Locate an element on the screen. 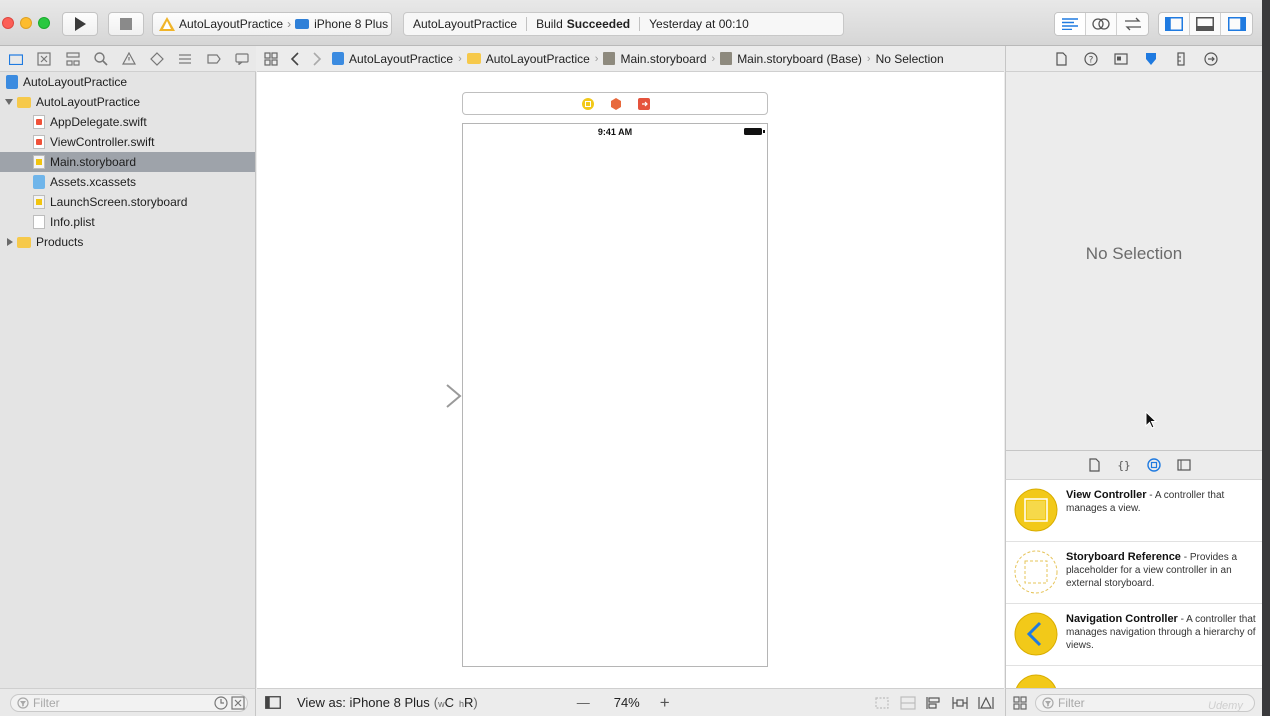 The height and width of the screenshot is (716, 1270). connections-arrow-icon is located at coordinates (1211, 58).